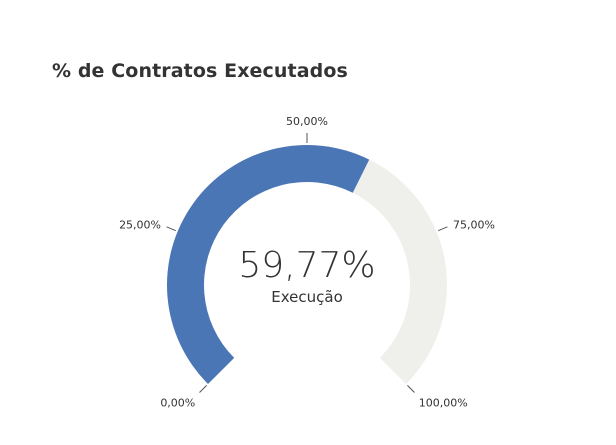 Image resolution: width=616 pixels, height=445 pixels. What do you see at coordinates (443, 403) in the screenshot?
I see `gauge-tick-label: 100,00%` at bounding box center [443, 403].